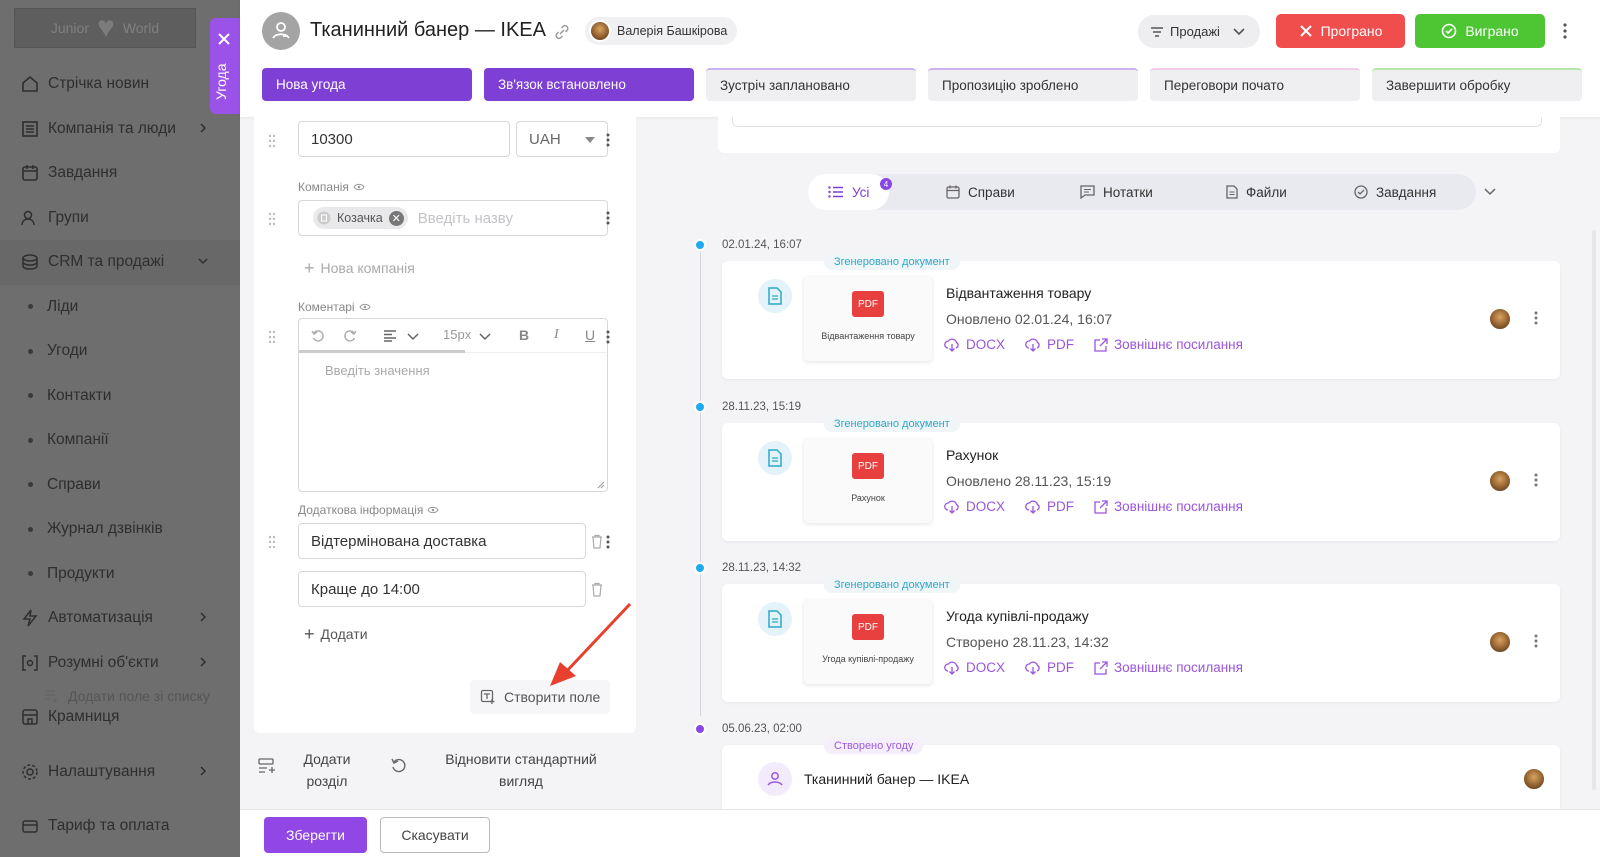 The image size is (1600, 857). Describe the element at coordinates (120, 262) in the screenshot. I see `sidebar-item-crm: CRM та продажі` at that location.